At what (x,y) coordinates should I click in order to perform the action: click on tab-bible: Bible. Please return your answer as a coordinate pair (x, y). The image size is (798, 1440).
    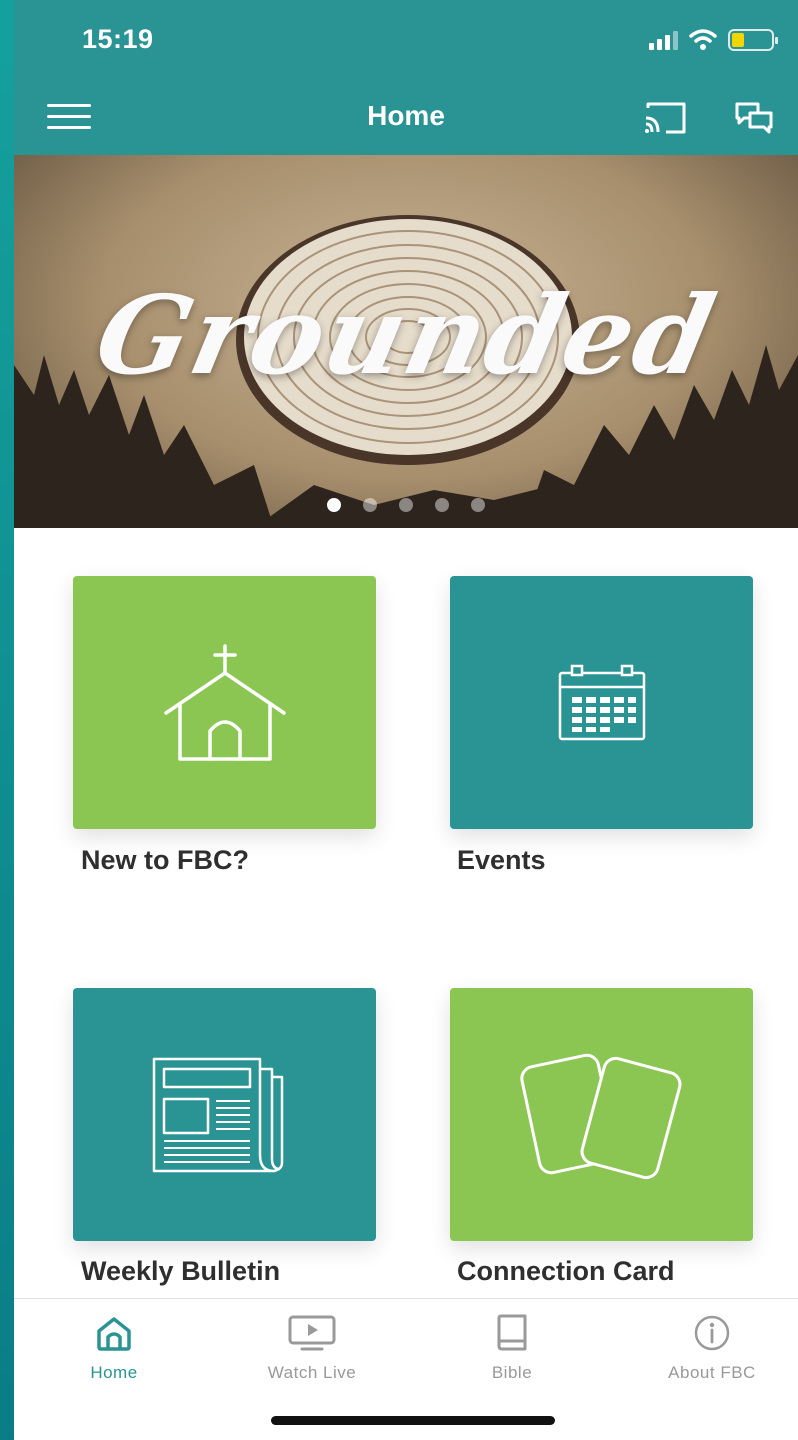
    Looking at the image, I should click on (512, 1348).